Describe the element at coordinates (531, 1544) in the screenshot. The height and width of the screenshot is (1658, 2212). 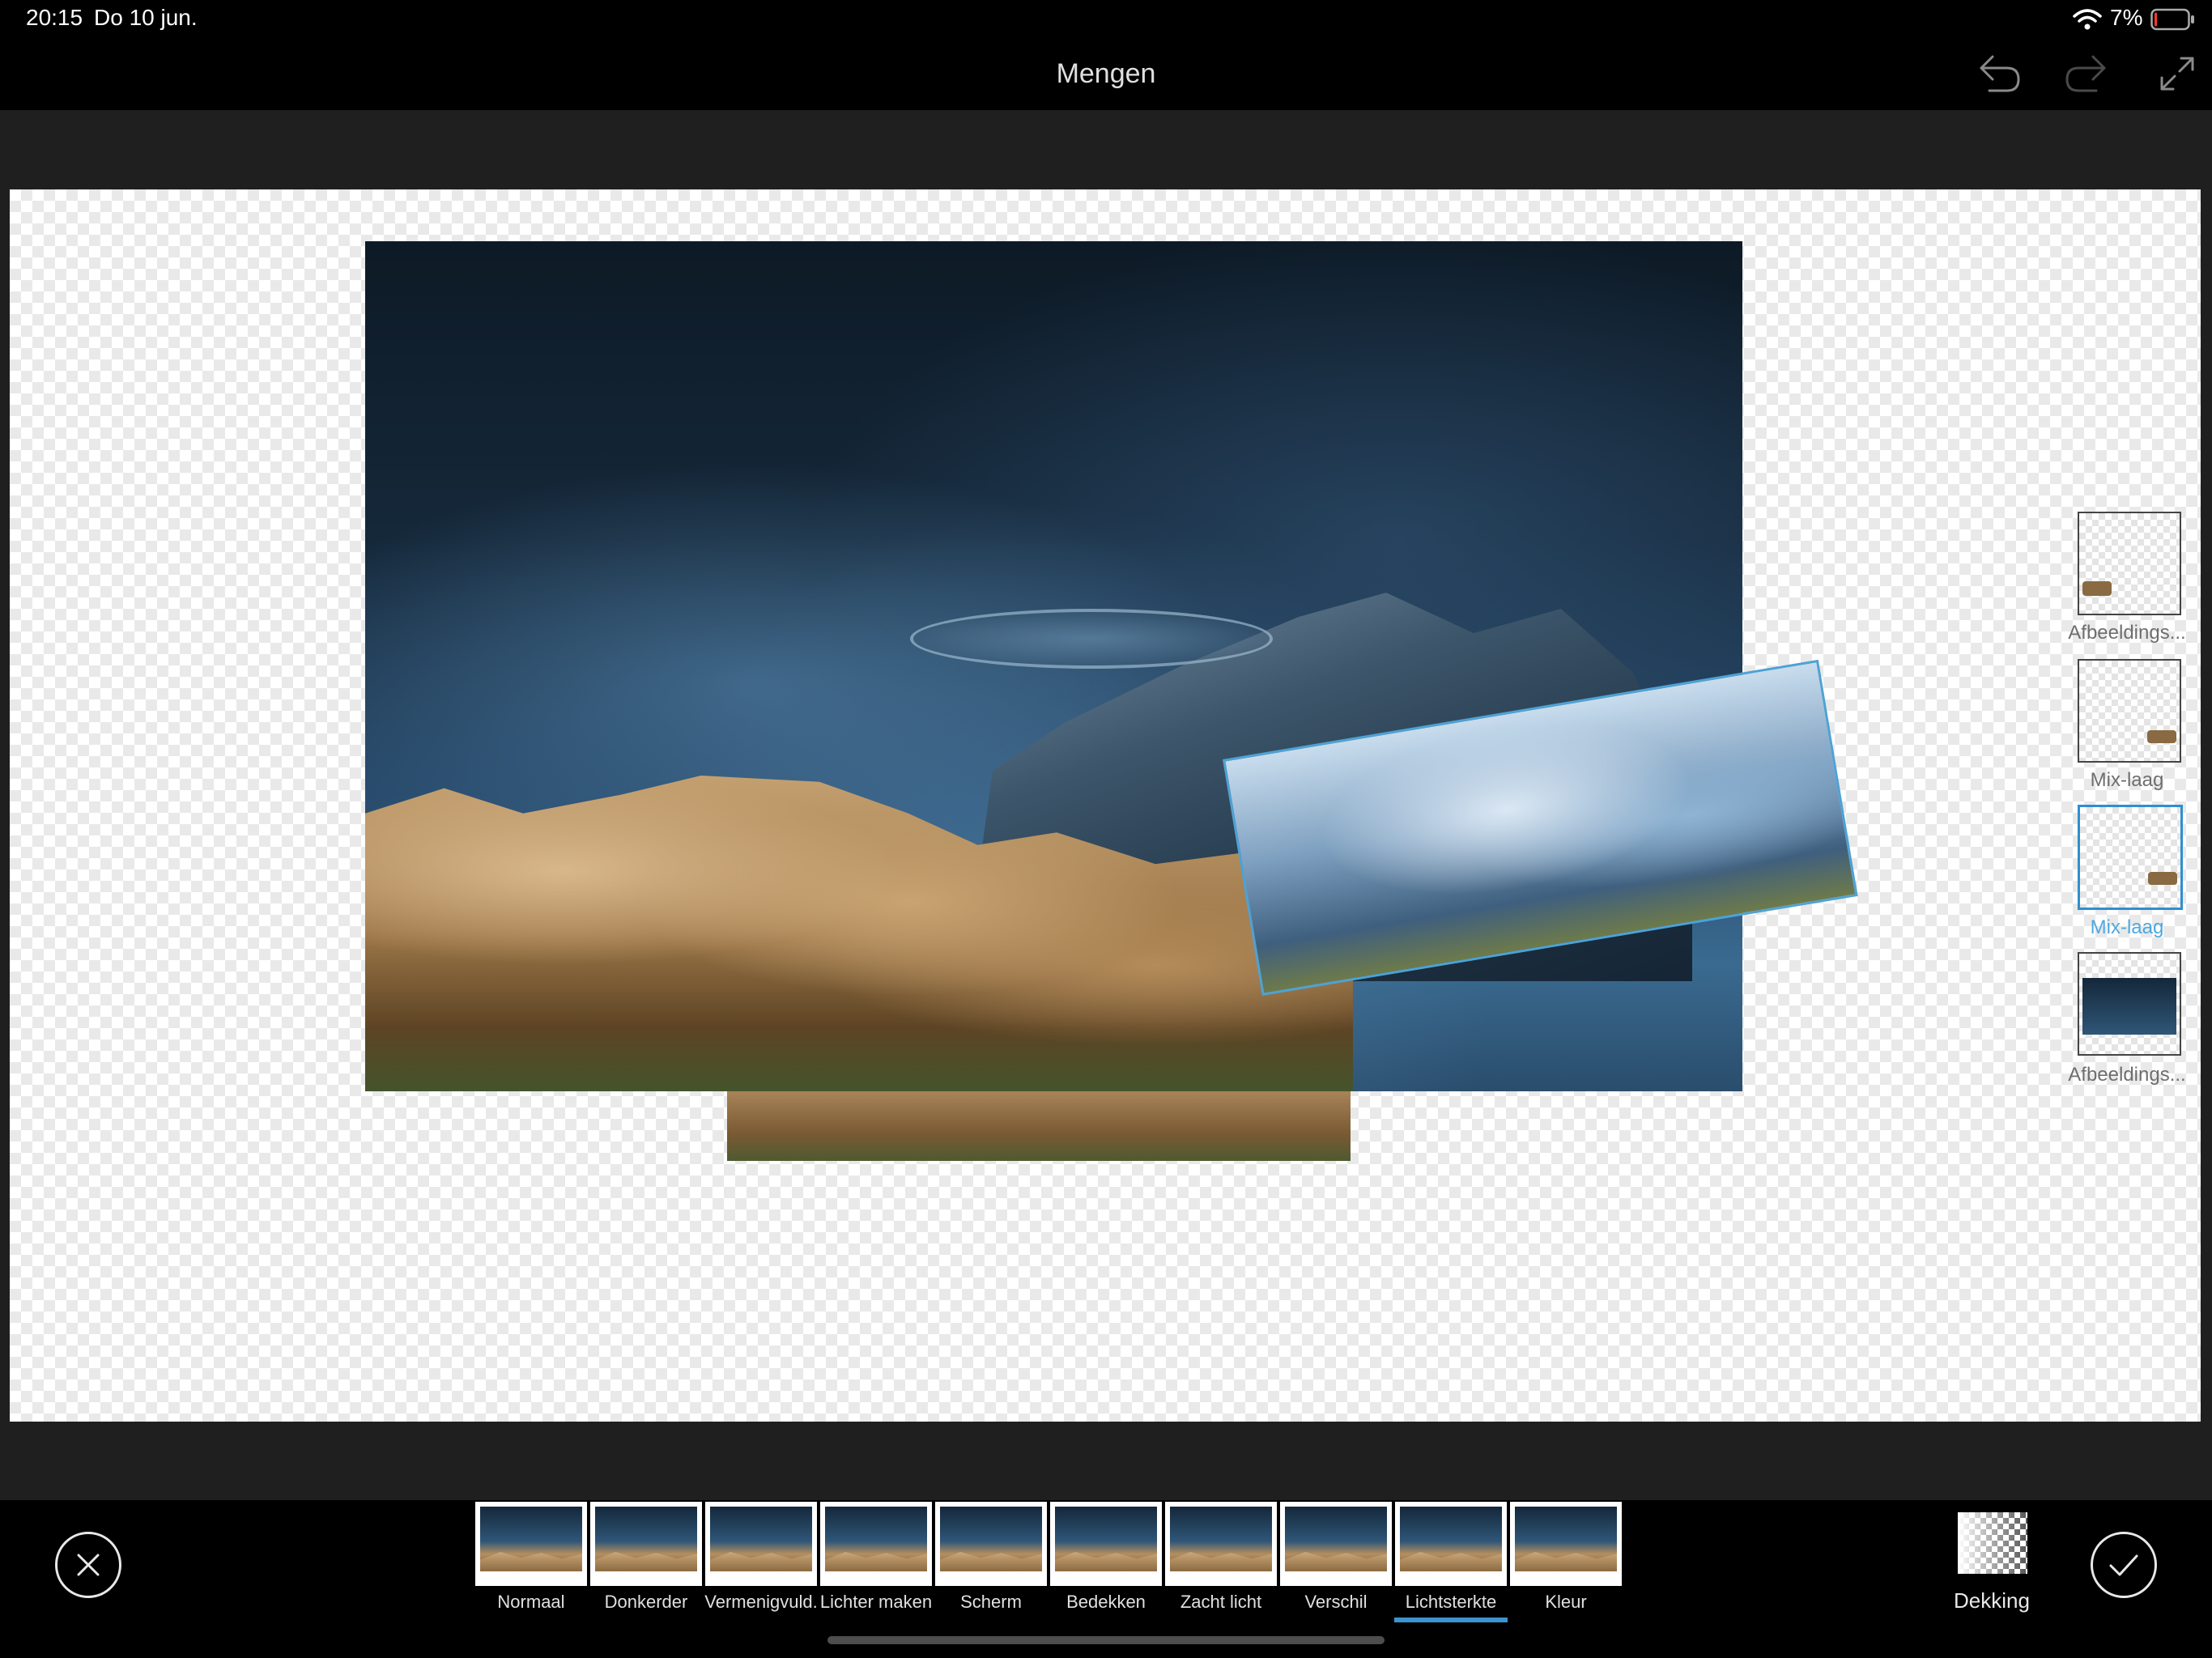
I see `blend-preset-normaal` at that location.